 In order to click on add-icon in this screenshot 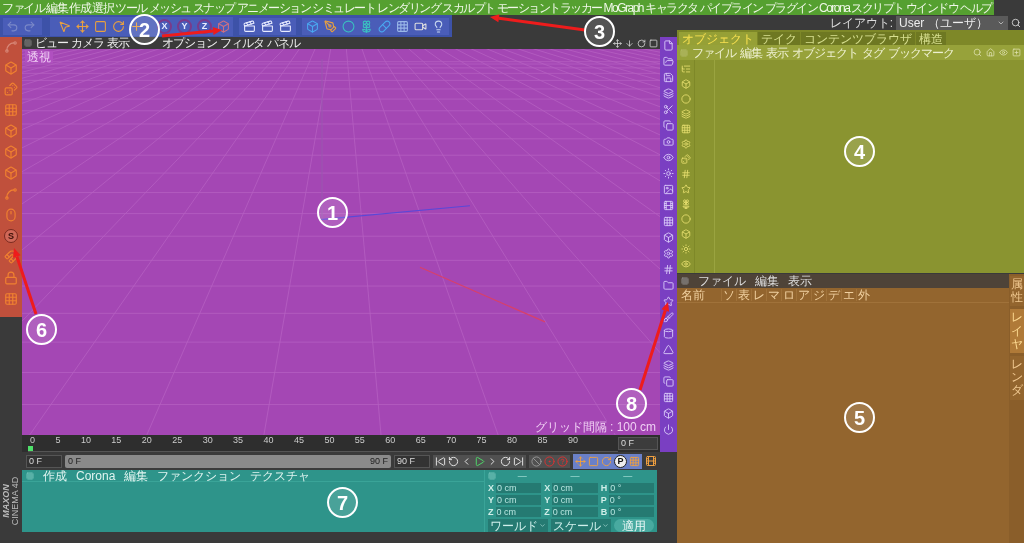, I will do `click(1016, 52)`.